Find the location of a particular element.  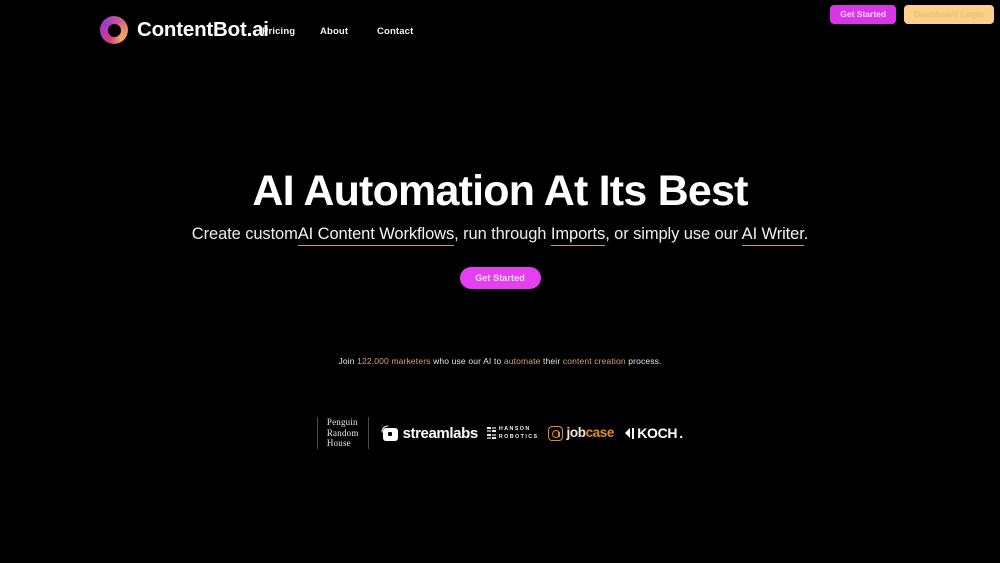

logo-penguin-random-house: Penguin Random House is located at coordinates (343, 433).